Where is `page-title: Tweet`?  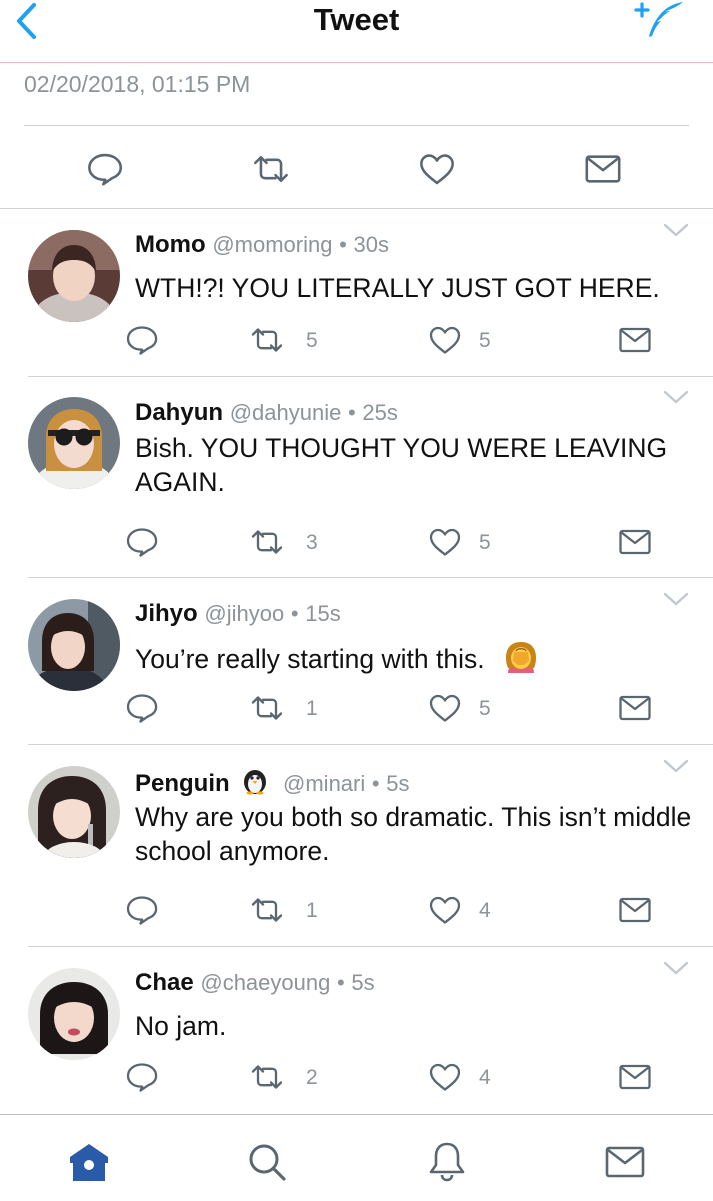 page-title: Tweet is located at coordinates (356, 19).